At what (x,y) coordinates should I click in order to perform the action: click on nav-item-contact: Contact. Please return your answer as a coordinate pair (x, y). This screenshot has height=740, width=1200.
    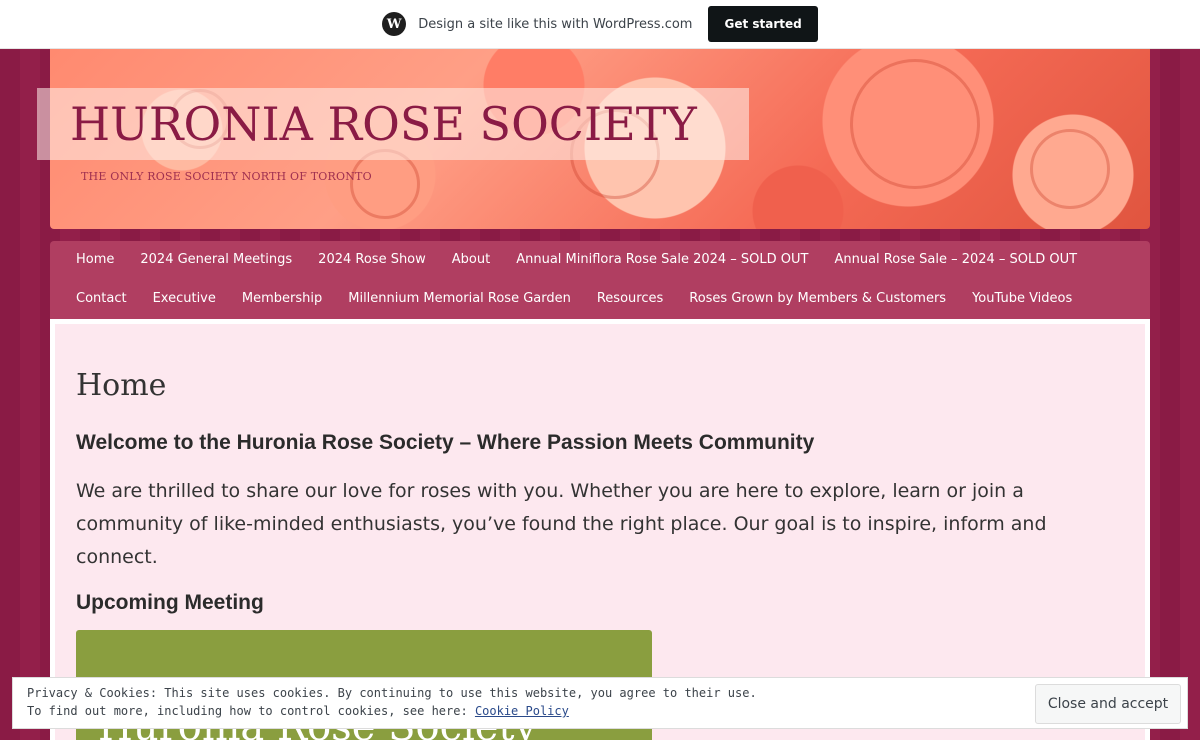
    Looking at the image, I should click on (101, 299).